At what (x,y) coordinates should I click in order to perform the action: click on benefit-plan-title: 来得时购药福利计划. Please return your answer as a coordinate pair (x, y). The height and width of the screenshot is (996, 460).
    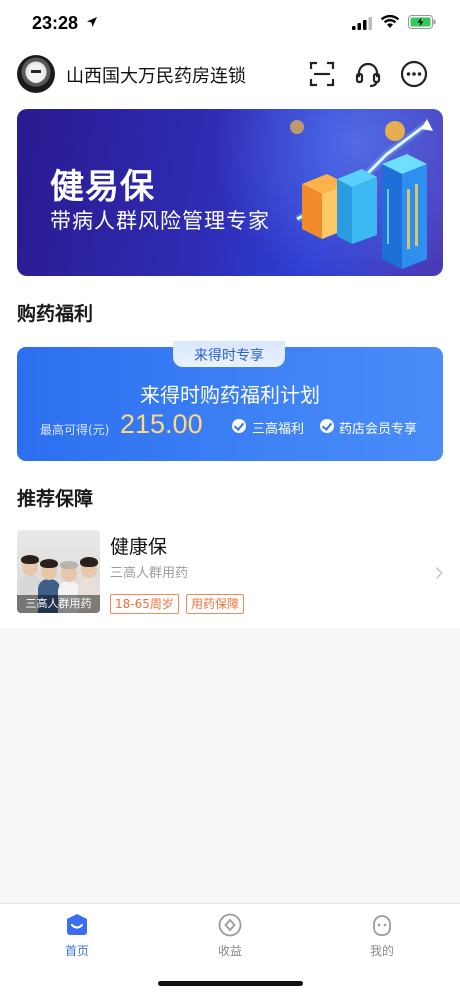
    Looking at the image, I should click on (230, 395).